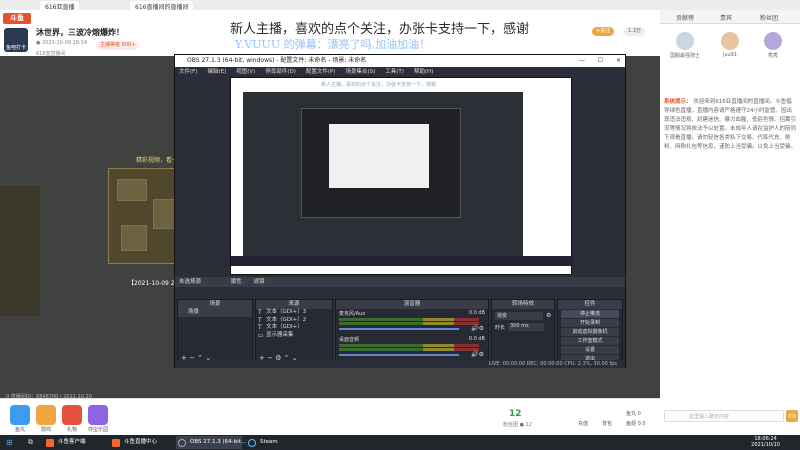 The width and height of the screenshot is (800, 450). What do you see at coordinates (412, 304) in the screenshot?
I see `dock-title: 混音器` at bounding box center [412, 304].